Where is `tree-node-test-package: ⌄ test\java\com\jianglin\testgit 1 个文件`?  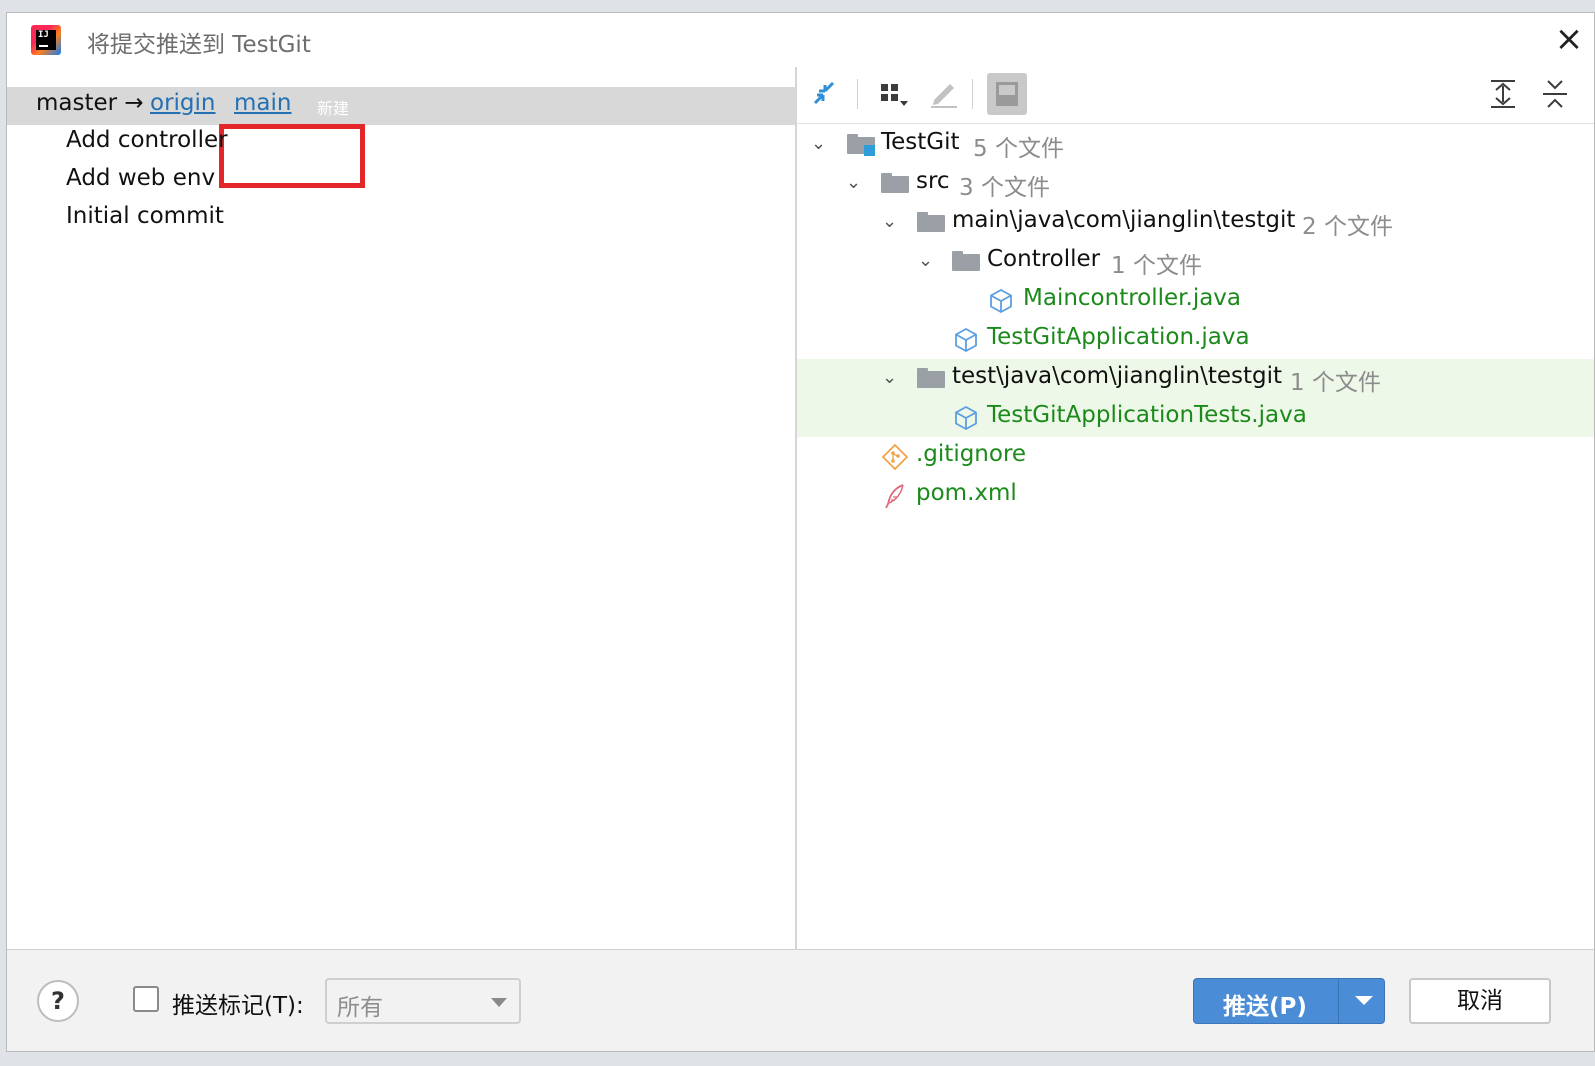
tree-node-test-package: ⌄ test\java\com\jianglin\testgit 1 个文件 is located at coordinates (1195, 378).